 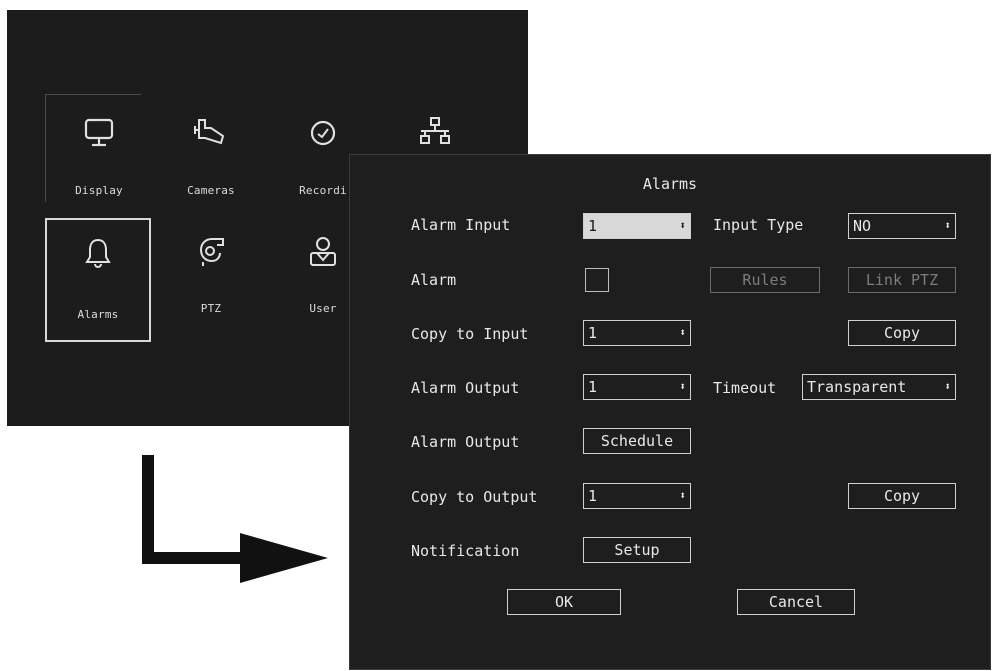 What do you see at coordinates (670, 184) in the screenshot?
I see `dialog-title: Alarms` at bounding box center [670, 184].